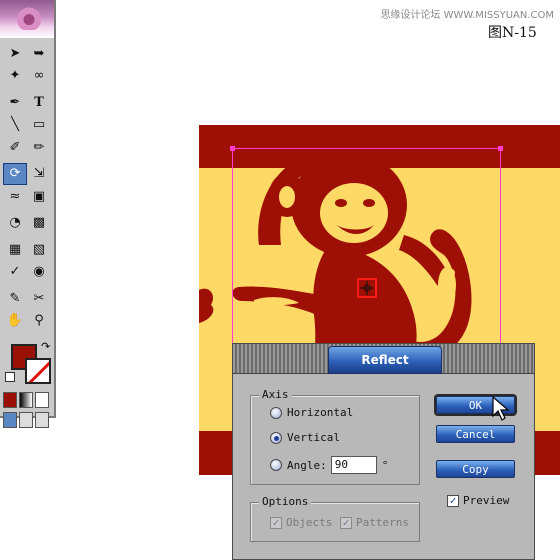 The width and height of the screenshot is (560, 560). What do you see at coordinates (10, 377) in the screenshot?
I see `default-colors-icon` at bounding box center [10, 377].